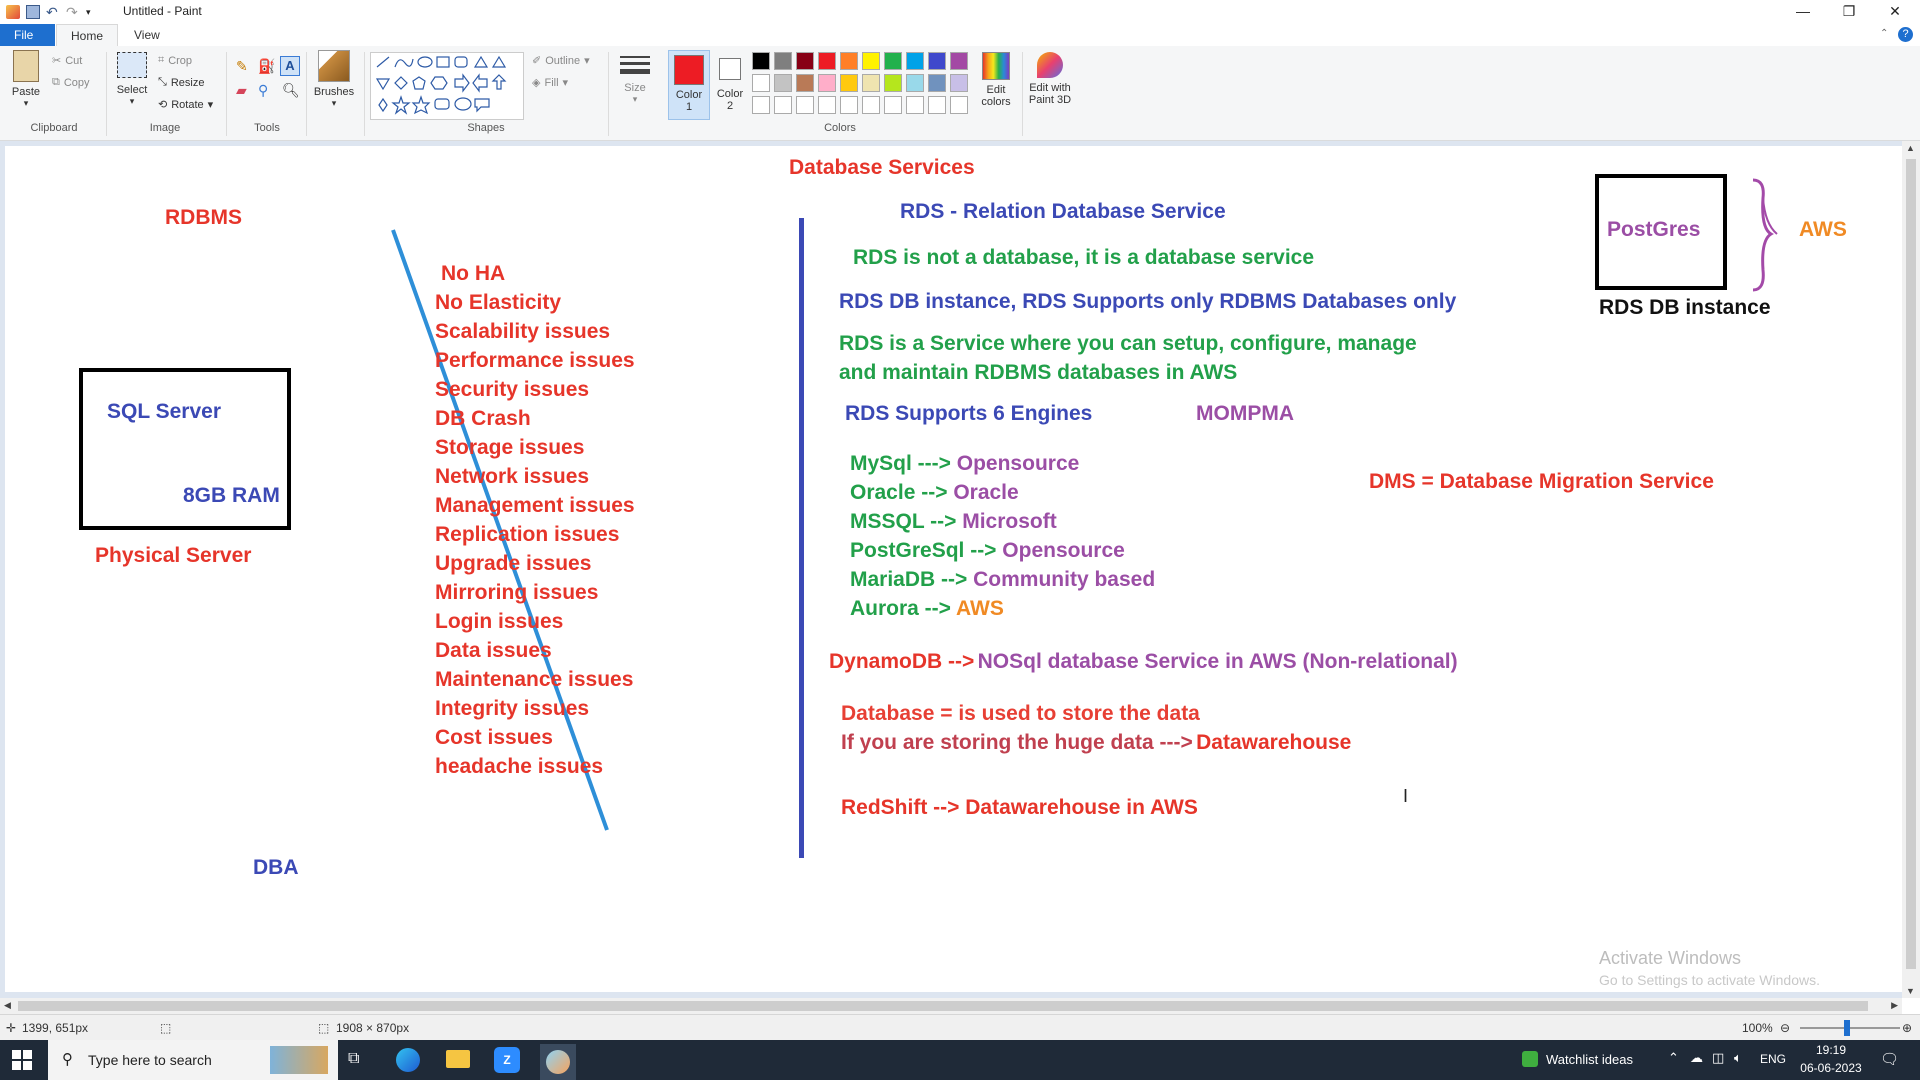 This screenshot has height=1080, width=1920. What do you see at coordinates (1803, 12) in the screenshot?
I see `minimize-button: —` at bounding box center [1803, 12].